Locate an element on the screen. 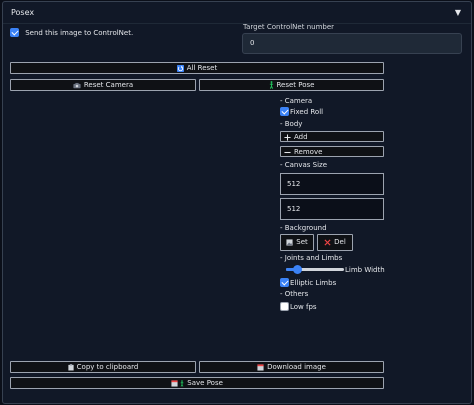 This screenshot has width=474, height=405. copy-label: Copy to clipboard is located at coordinates (107, 367).